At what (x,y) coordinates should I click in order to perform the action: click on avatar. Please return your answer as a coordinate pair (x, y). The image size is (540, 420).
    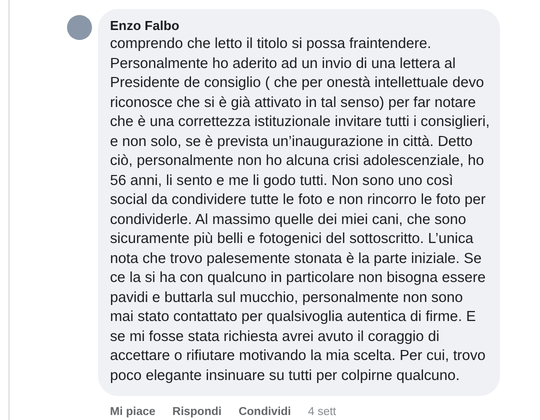
    Looking at the image, I should click on (79, 27).